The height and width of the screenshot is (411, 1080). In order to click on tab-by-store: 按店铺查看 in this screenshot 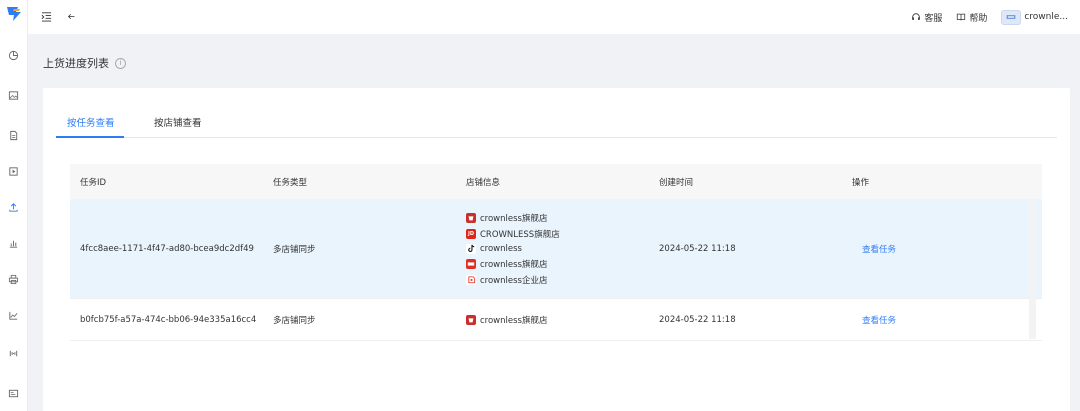, I will do `click(178, 122)`.